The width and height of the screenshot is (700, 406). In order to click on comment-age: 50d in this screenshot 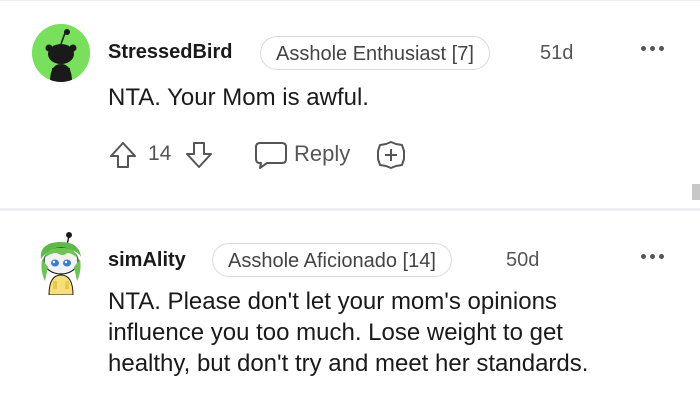, I will do `click(523, 260)`.